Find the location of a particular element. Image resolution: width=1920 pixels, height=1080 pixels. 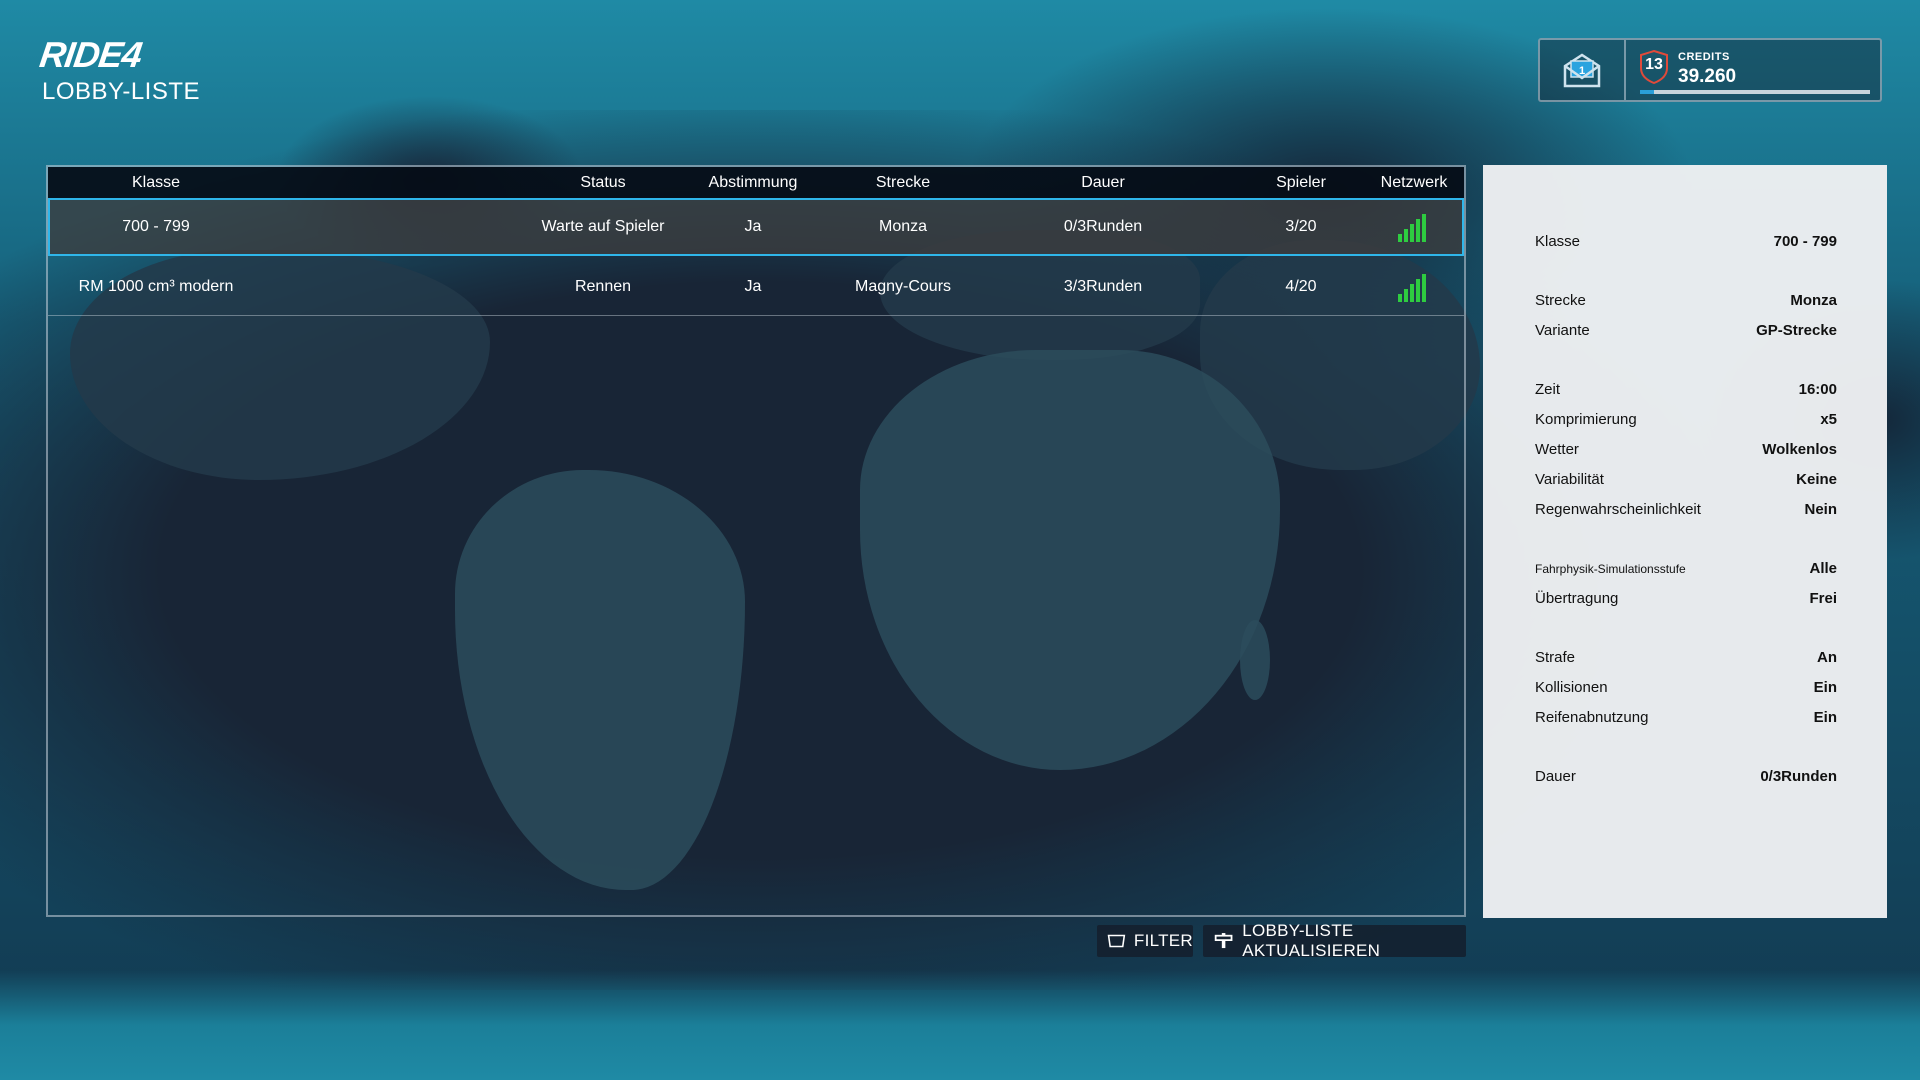

detail-strafe: Strafe An is located at coordinates (1686, 658).